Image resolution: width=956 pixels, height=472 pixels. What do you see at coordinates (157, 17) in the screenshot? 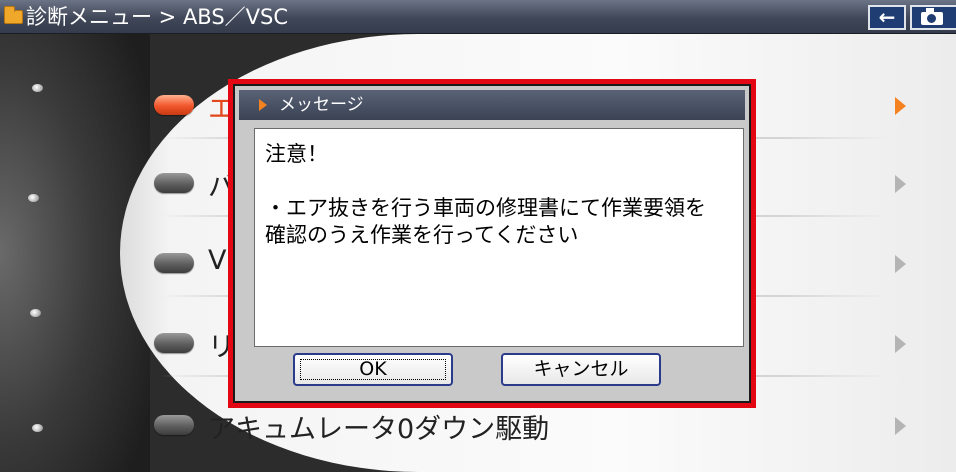
I see `breadcrumb: 診断メニュー > ABS／VSC` at bounding box center [157, 17].